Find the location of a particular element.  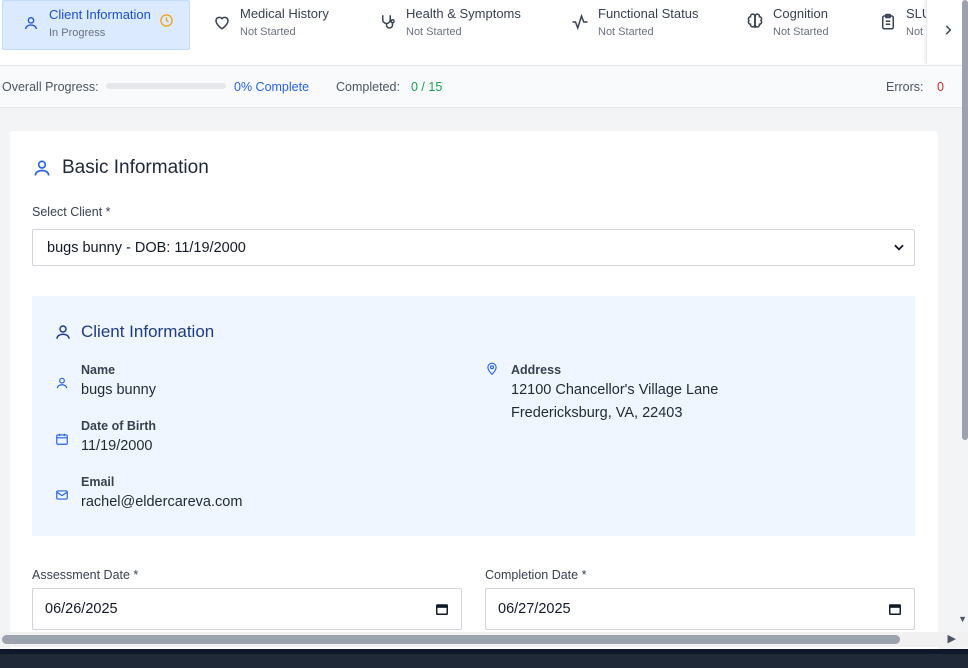

section-title-text: Basic Information is located at coordinates (135, 167).